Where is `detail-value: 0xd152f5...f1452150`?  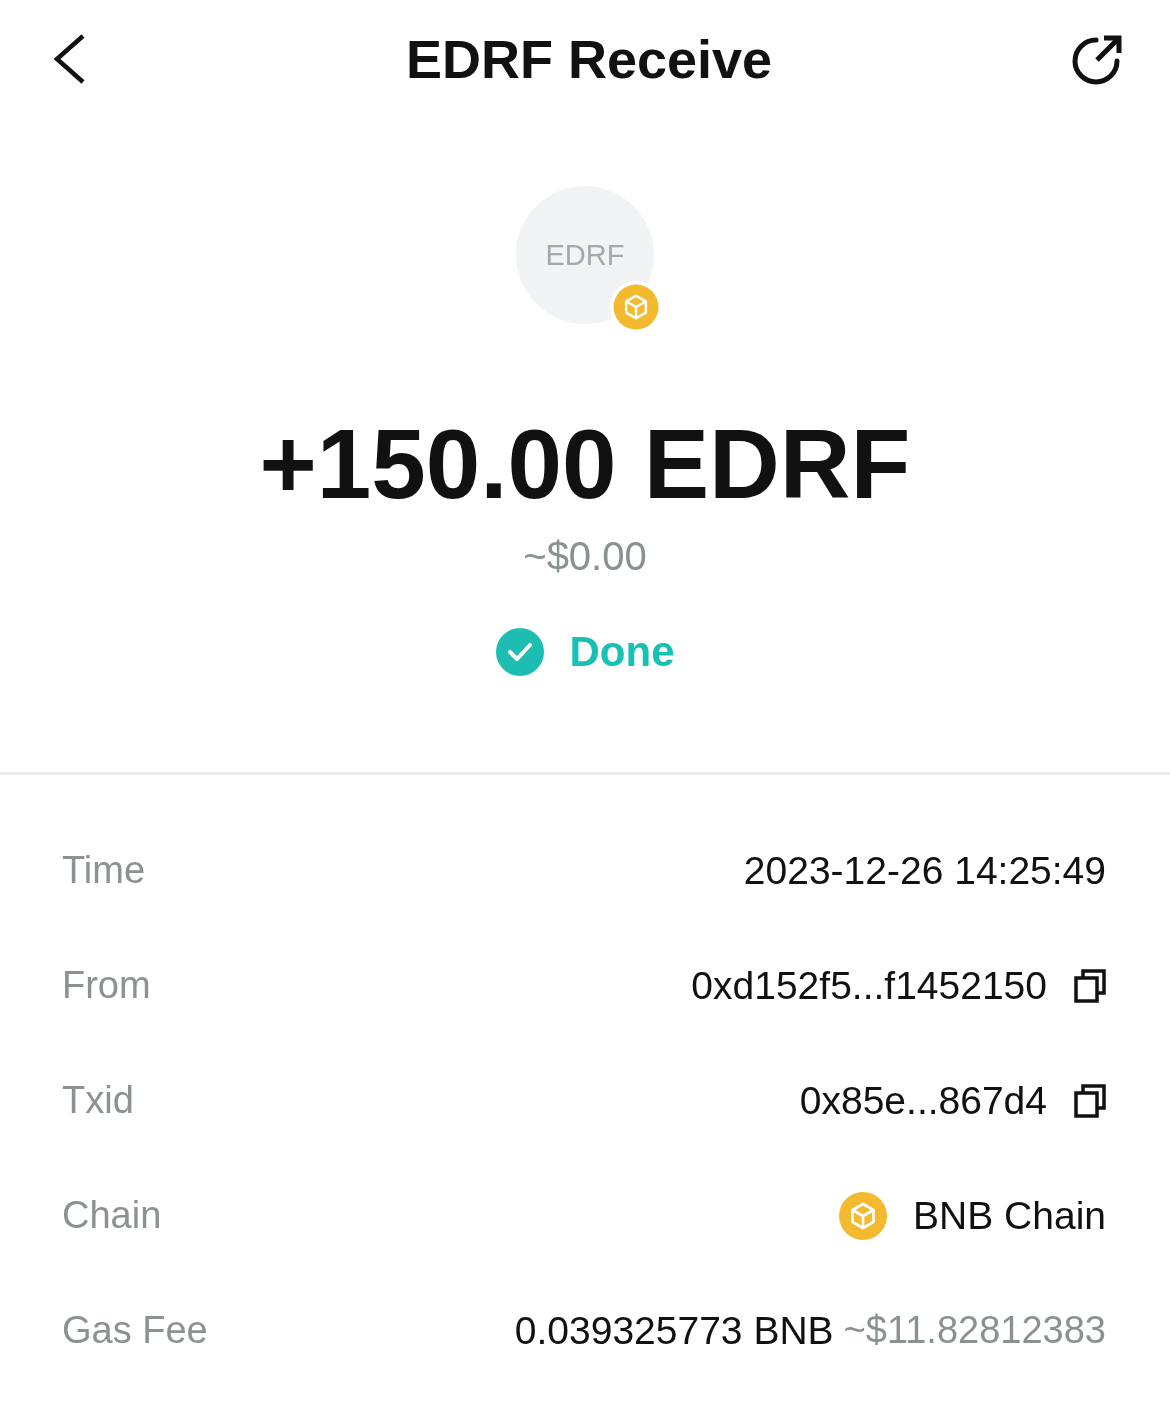 detail-value: 0xd152f5...f1452150 is located at coordinates (869, 985).